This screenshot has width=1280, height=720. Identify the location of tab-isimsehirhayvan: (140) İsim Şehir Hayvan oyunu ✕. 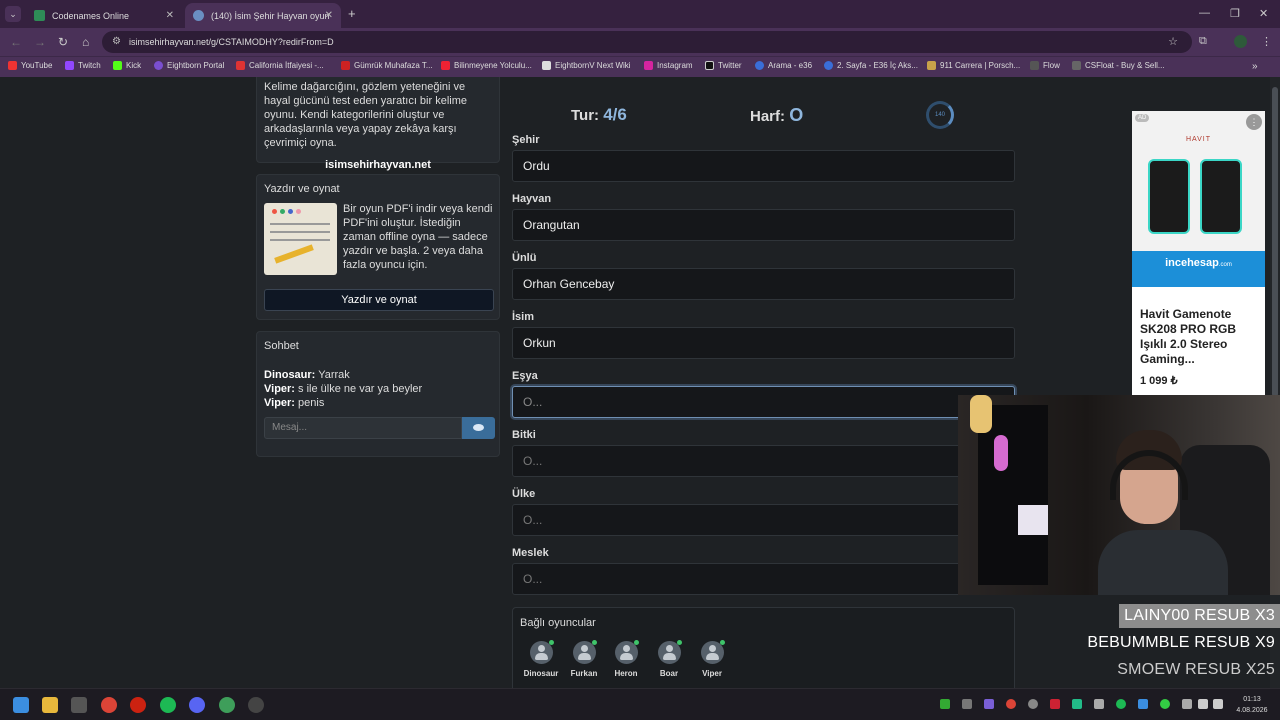
(263, 15).